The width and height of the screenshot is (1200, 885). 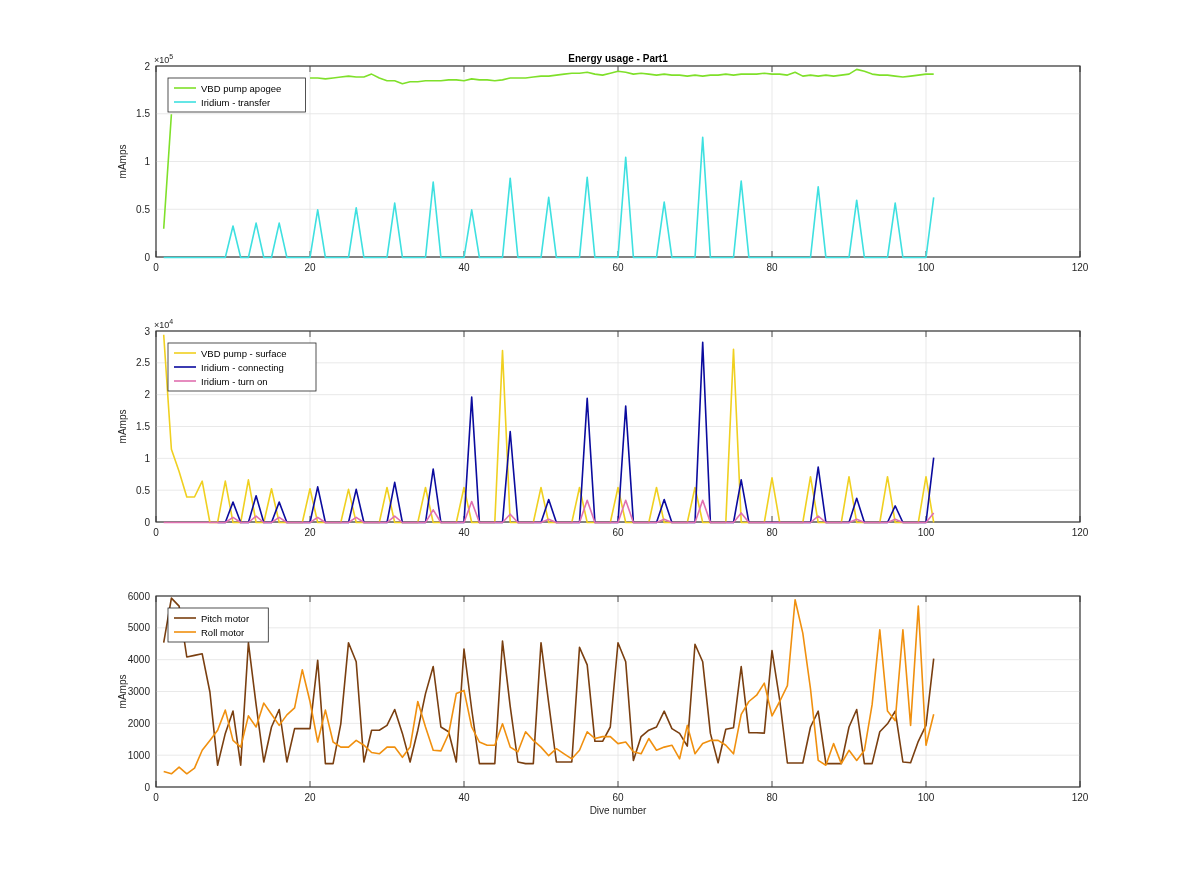 I want to click on legend-label: Roll motor, so click(x=223, y=632).